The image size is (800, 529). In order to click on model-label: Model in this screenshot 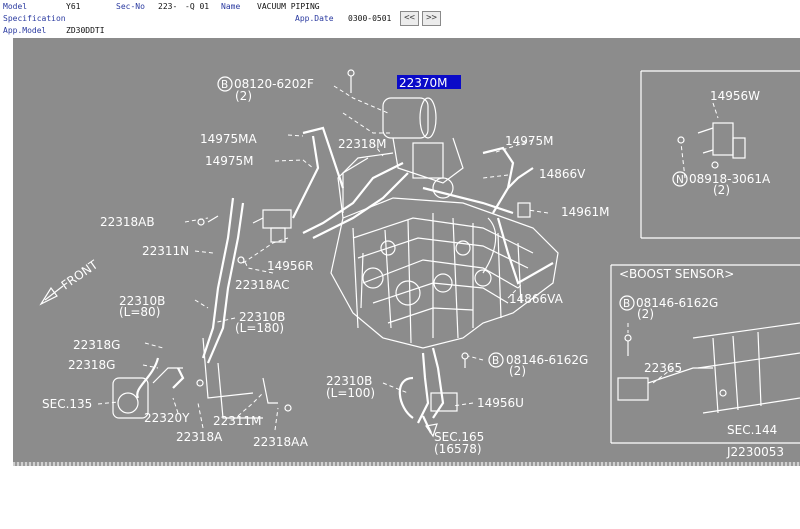, I will do `click(15, 6)`.